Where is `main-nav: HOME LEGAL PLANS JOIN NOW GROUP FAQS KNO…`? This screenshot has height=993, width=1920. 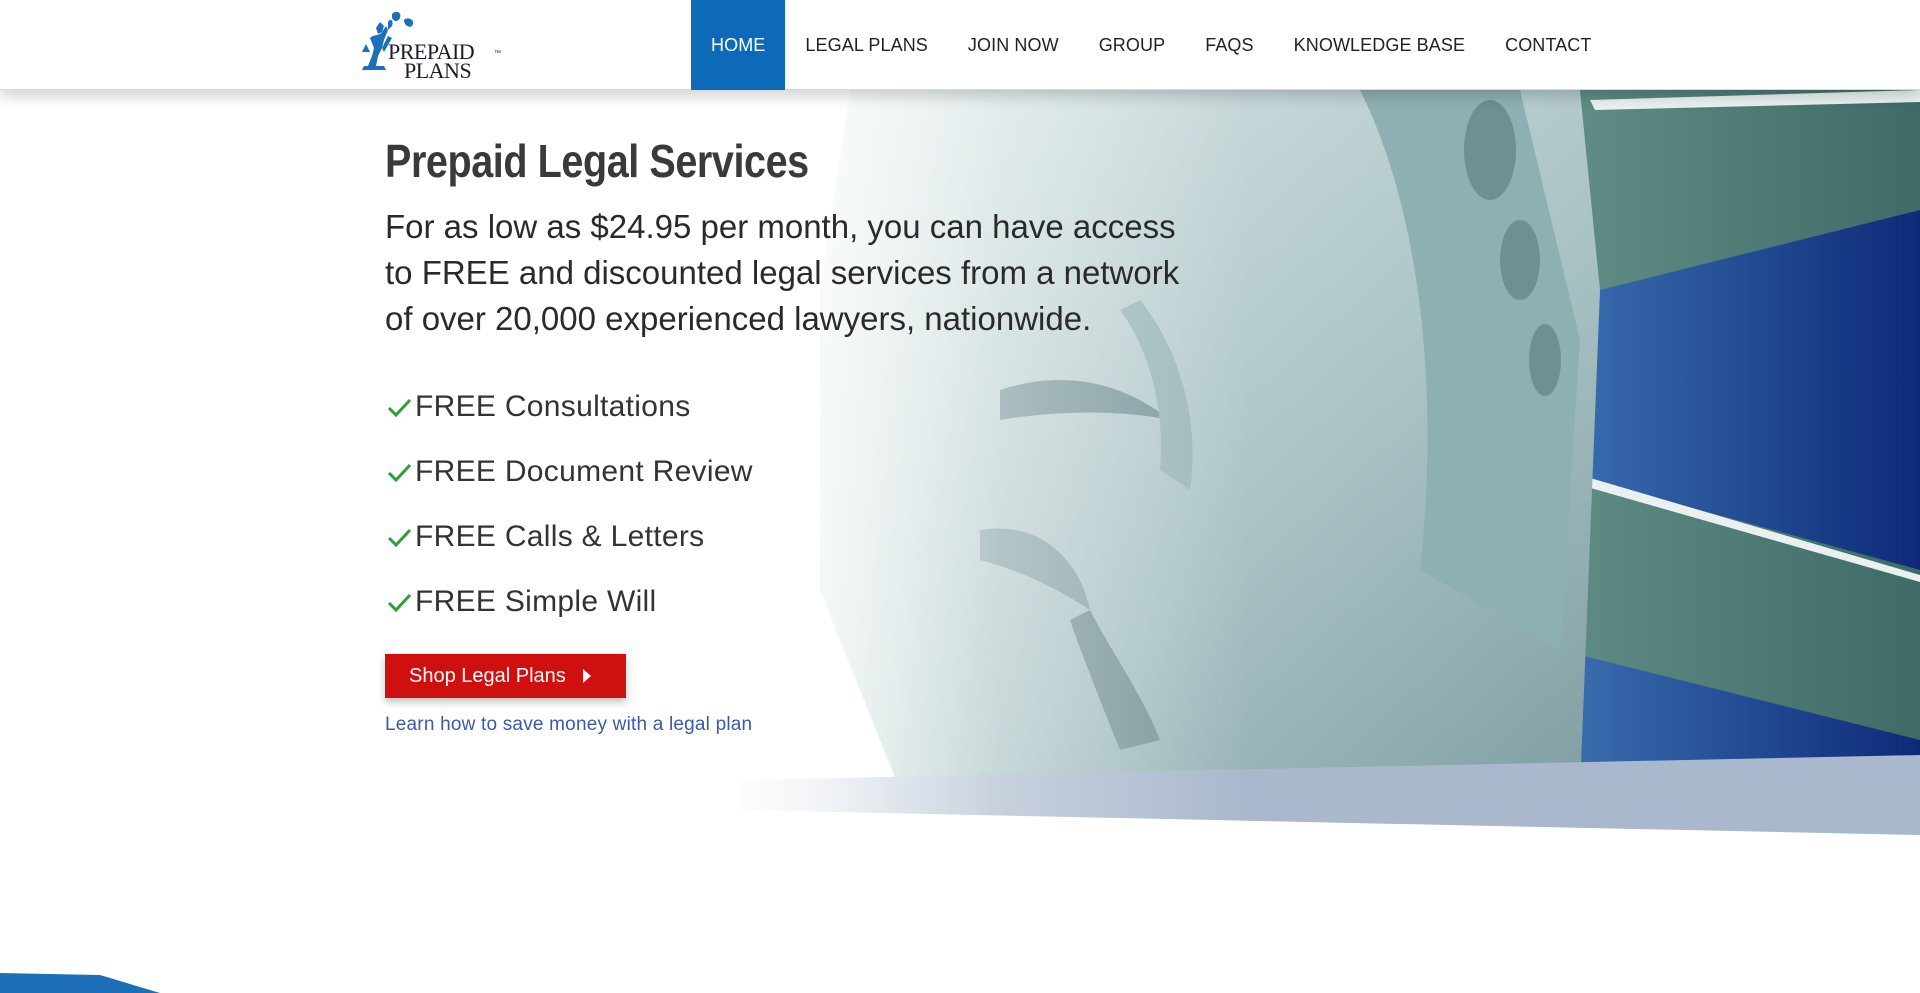
main-nav: HOME LEGAL PLANS JOIN NOW GROUP FAQS KNO… is located at coordinates (1151, 45).